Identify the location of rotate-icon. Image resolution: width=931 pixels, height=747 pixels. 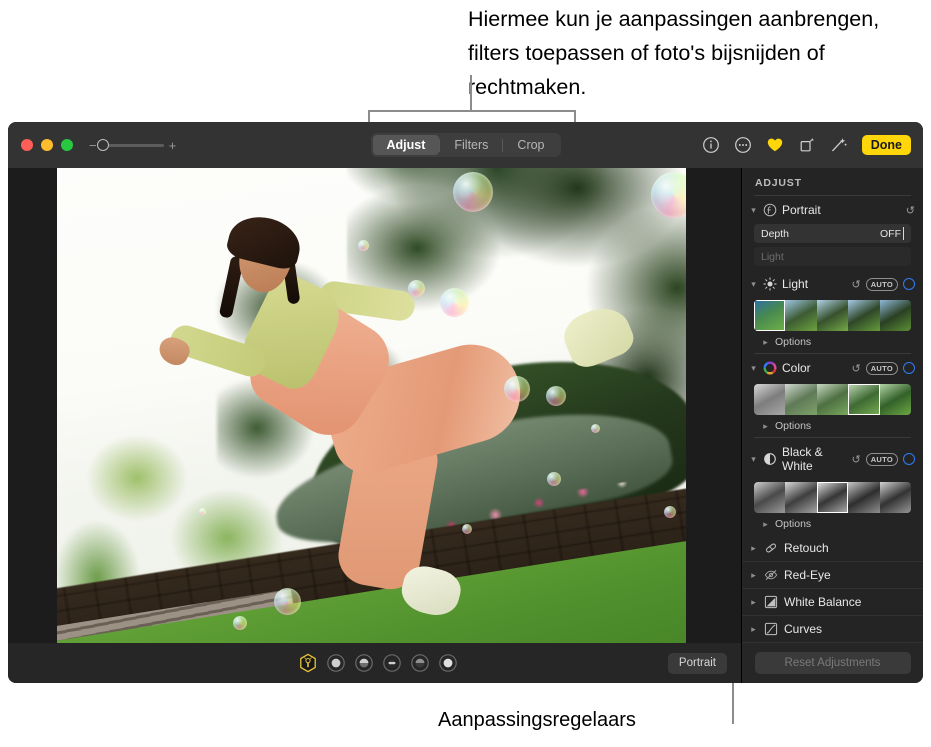
(807, 145).